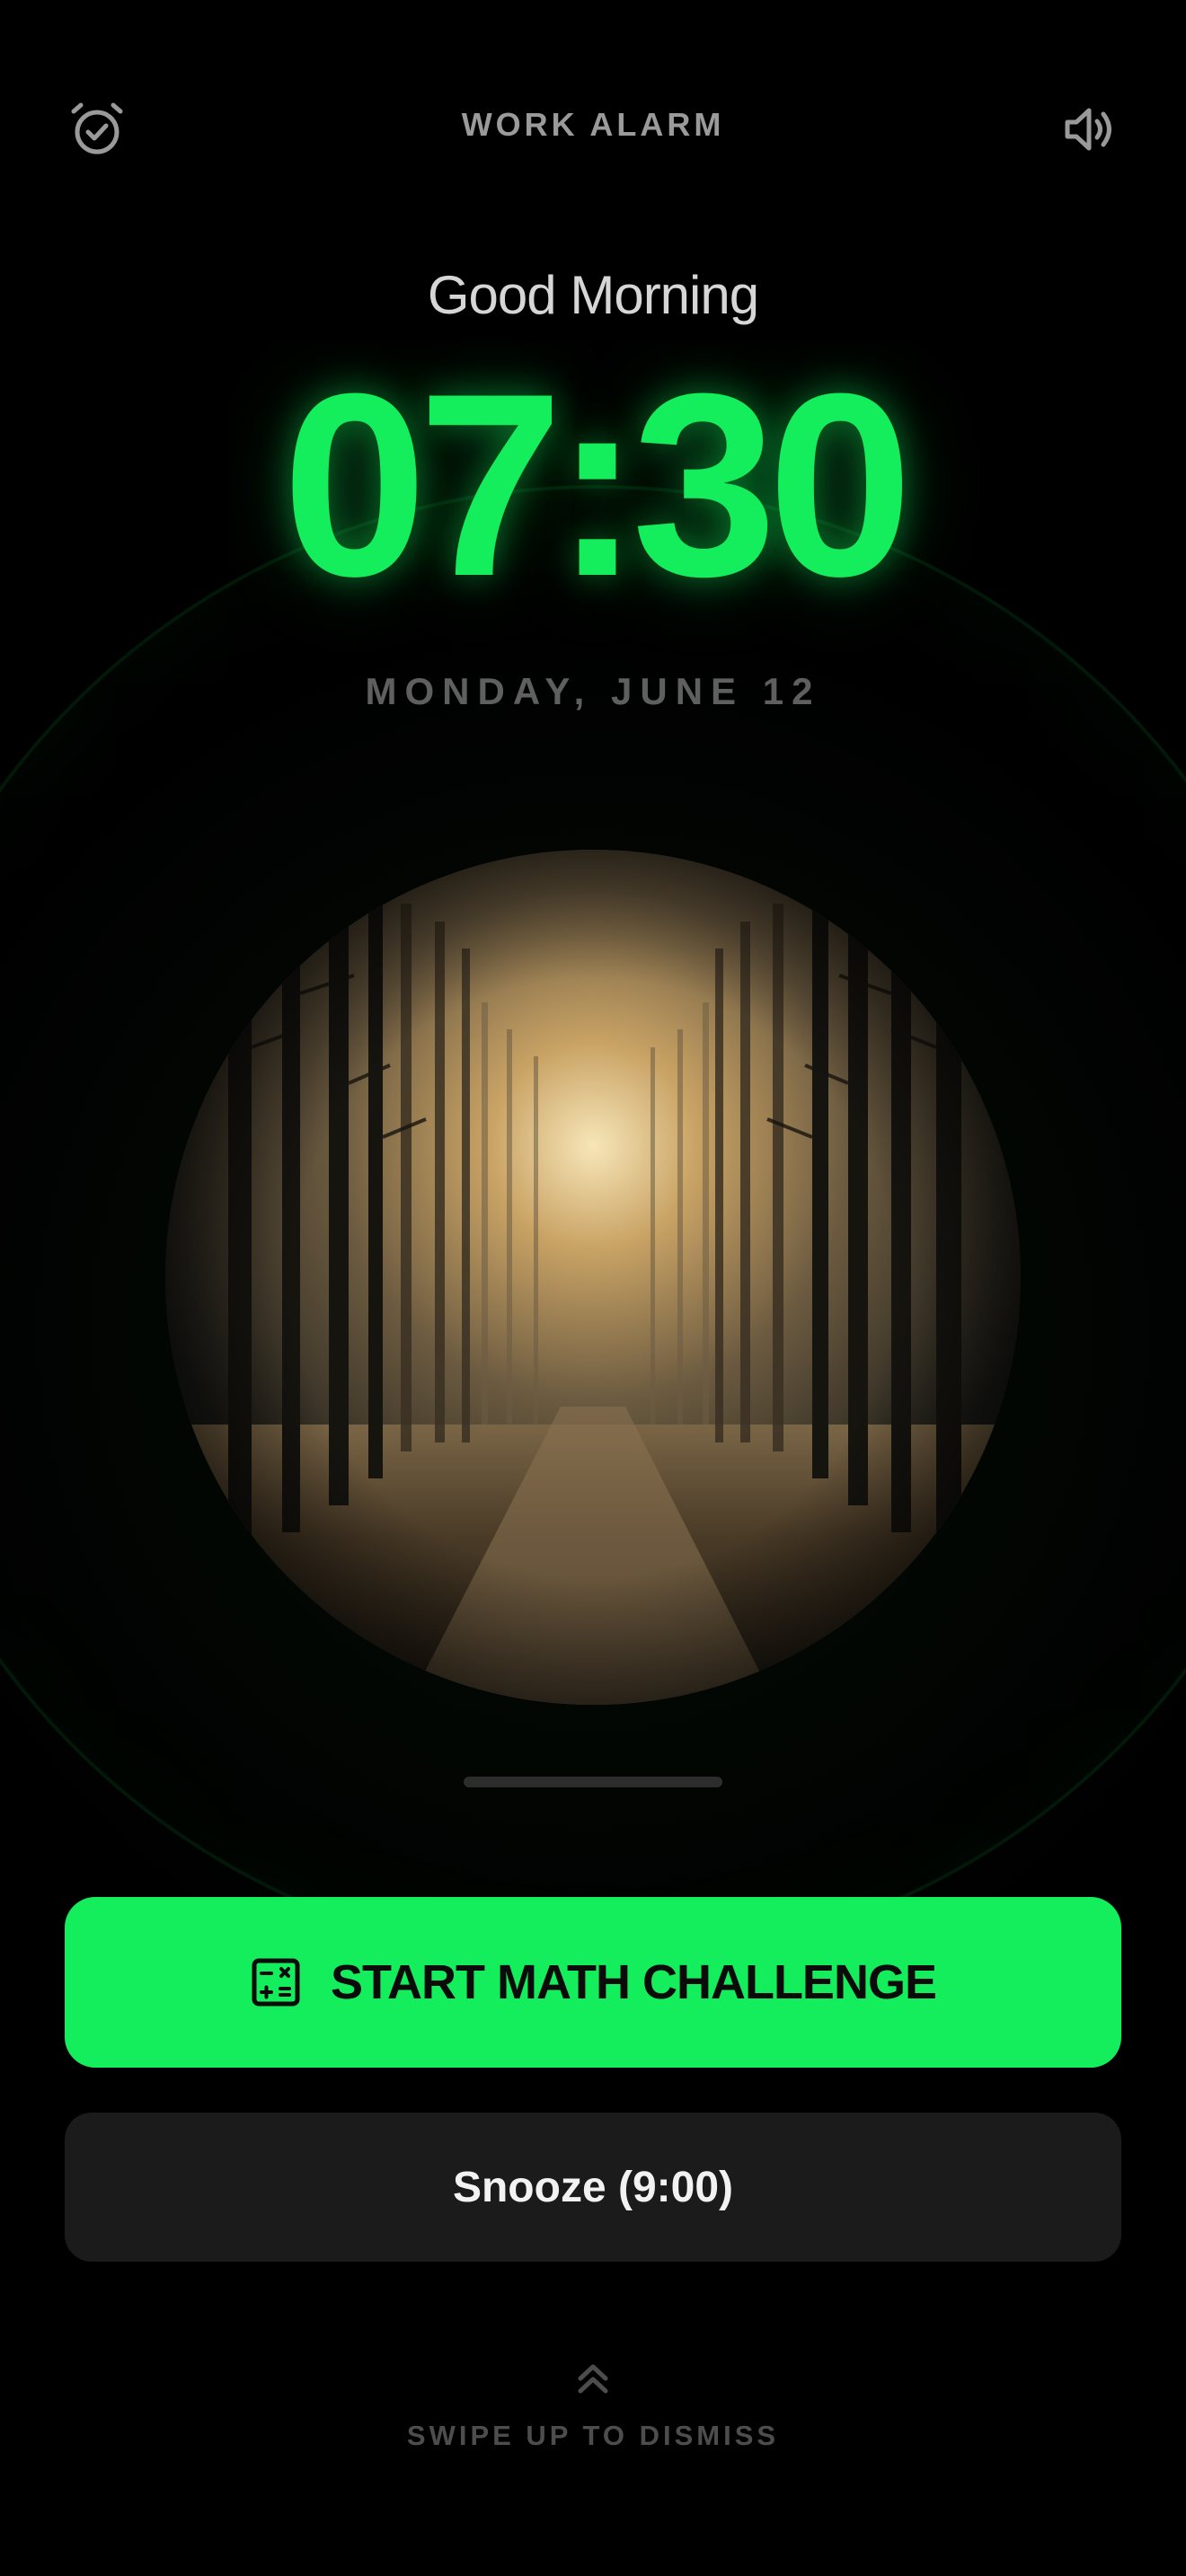  Describe the element at coordinates (593, 691) in the screenshot. I see `alarm-date: MONDAY, JUNE 12` at that location.